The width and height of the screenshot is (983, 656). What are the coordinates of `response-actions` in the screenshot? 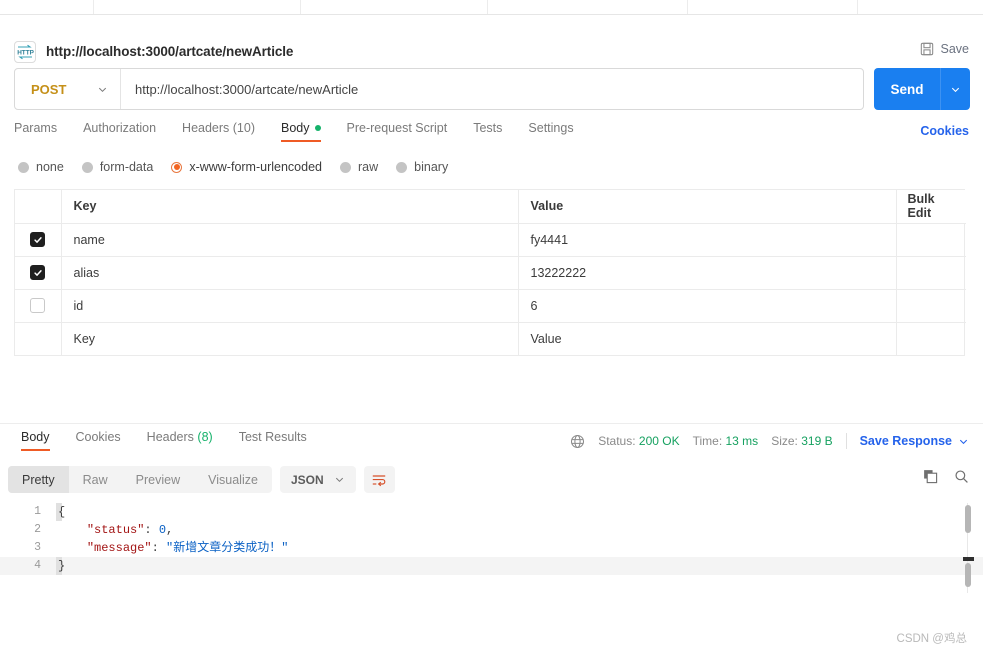 It's located at (946, 476).